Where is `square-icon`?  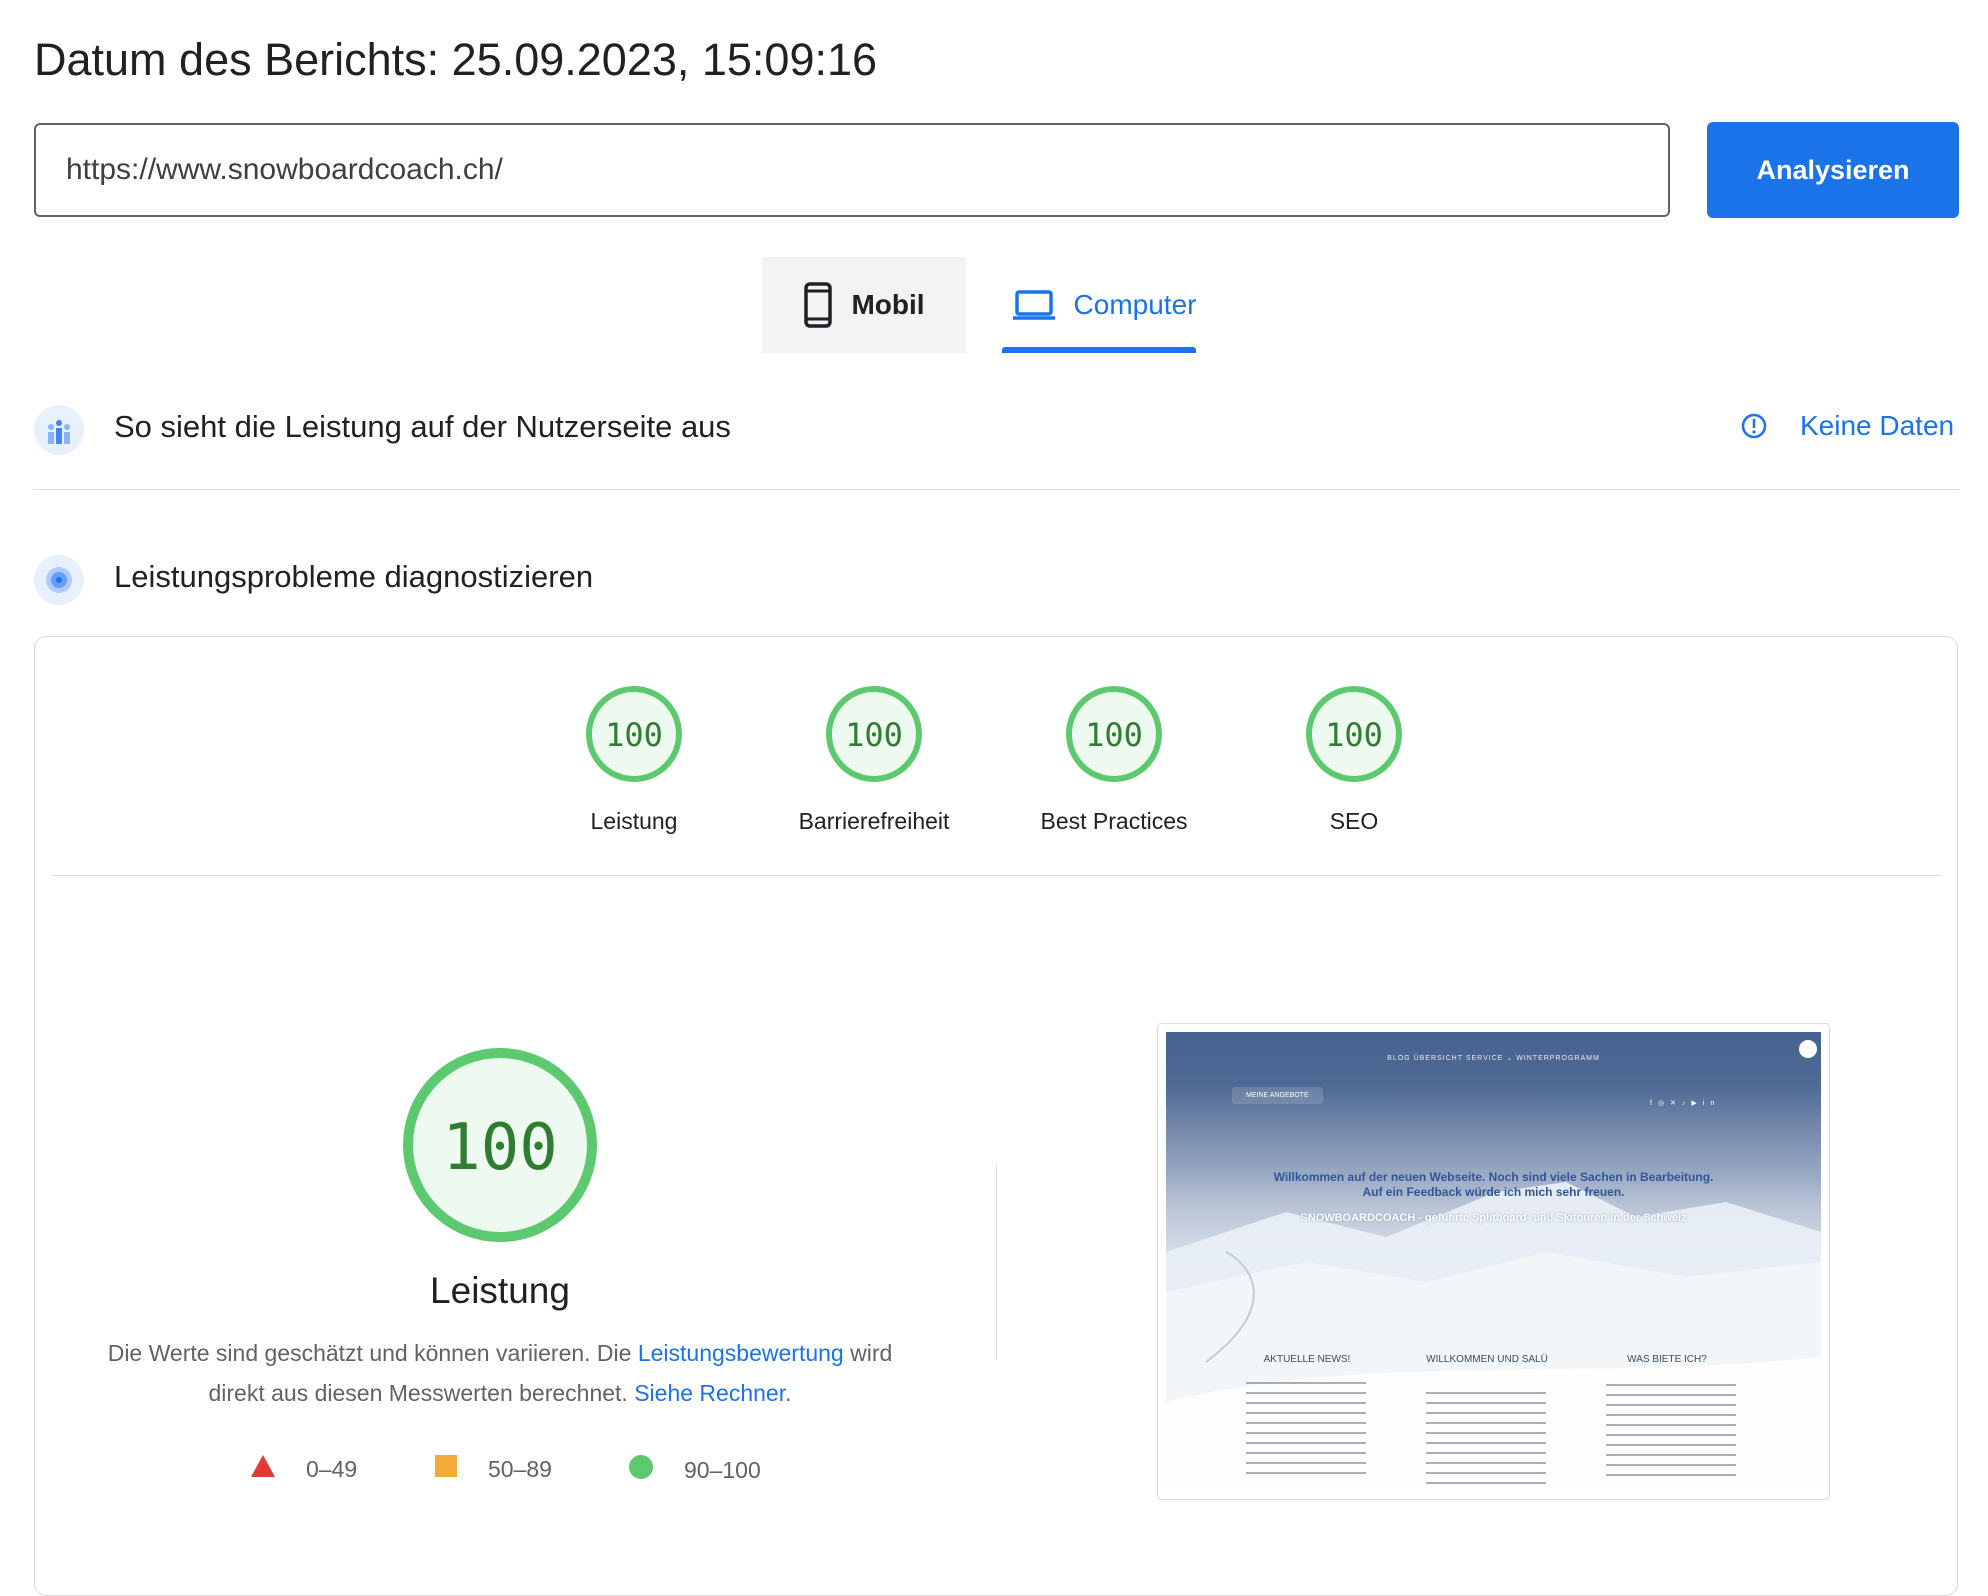 square-icon is located at coordinates (446, 1469).